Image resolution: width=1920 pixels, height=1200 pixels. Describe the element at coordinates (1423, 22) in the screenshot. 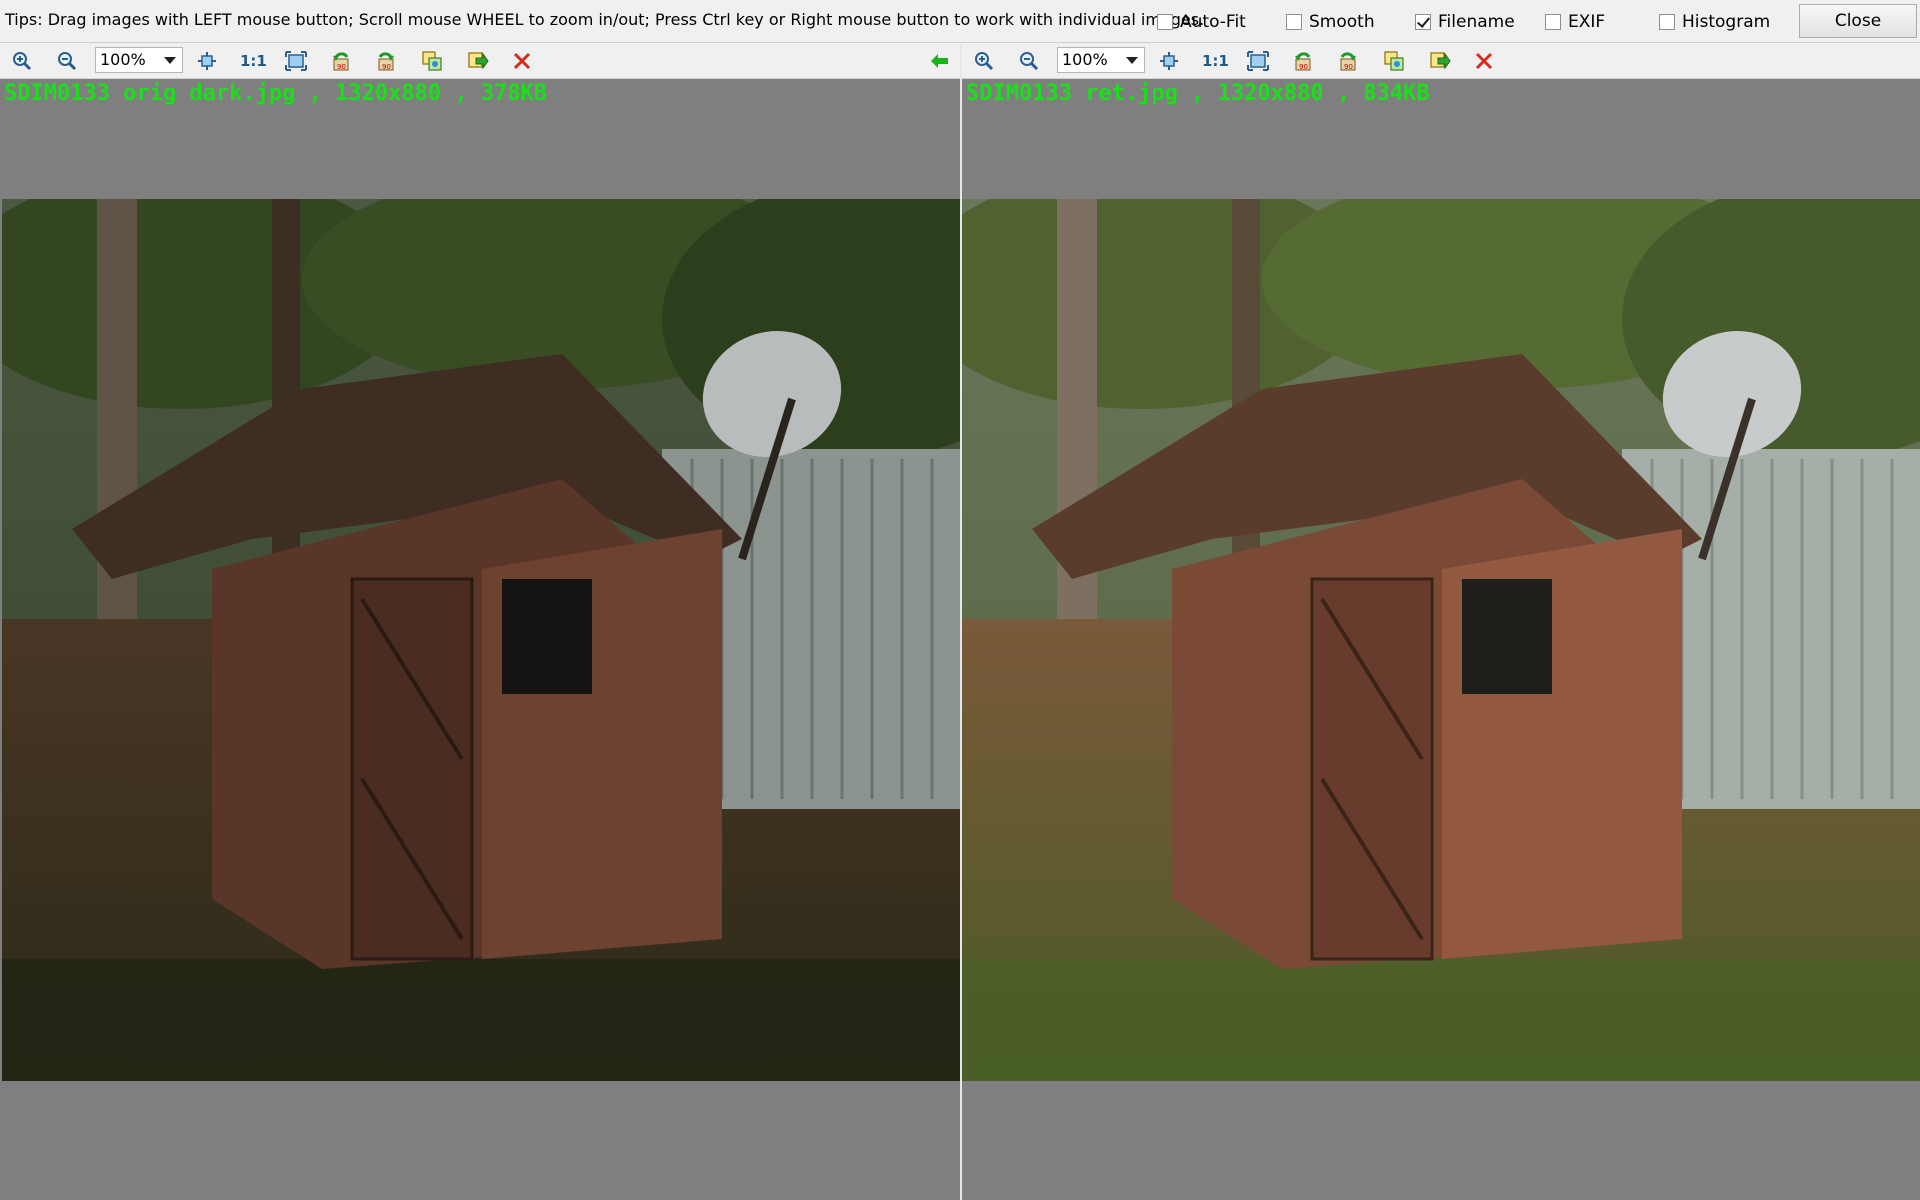

I see `filename-box` at that location.